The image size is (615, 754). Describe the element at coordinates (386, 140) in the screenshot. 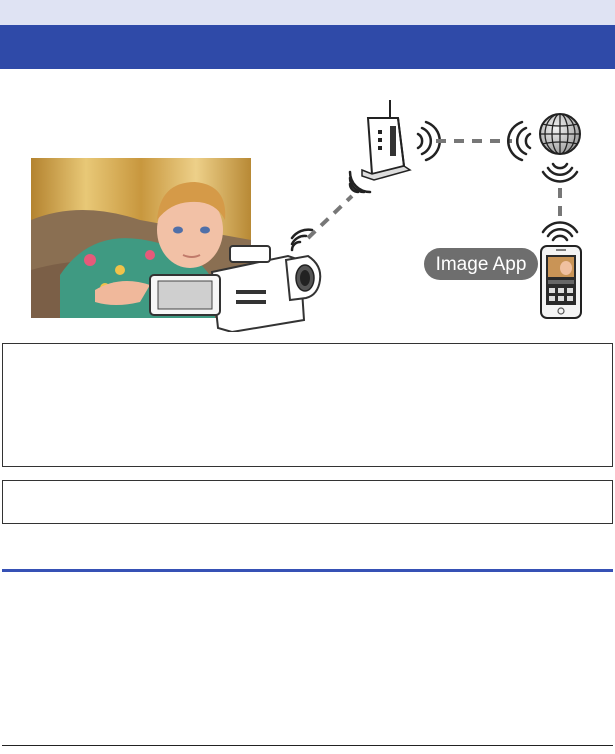

I see `wireless-router-icon` at that location.